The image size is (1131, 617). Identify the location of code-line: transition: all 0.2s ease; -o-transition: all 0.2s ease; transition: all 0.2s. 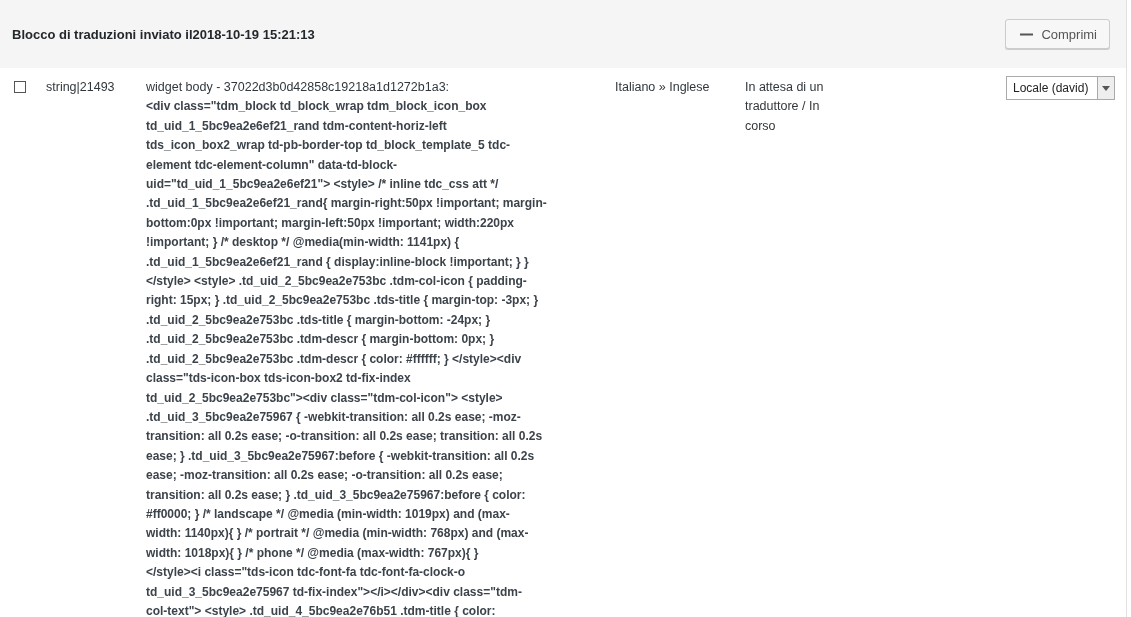
(345, 437).